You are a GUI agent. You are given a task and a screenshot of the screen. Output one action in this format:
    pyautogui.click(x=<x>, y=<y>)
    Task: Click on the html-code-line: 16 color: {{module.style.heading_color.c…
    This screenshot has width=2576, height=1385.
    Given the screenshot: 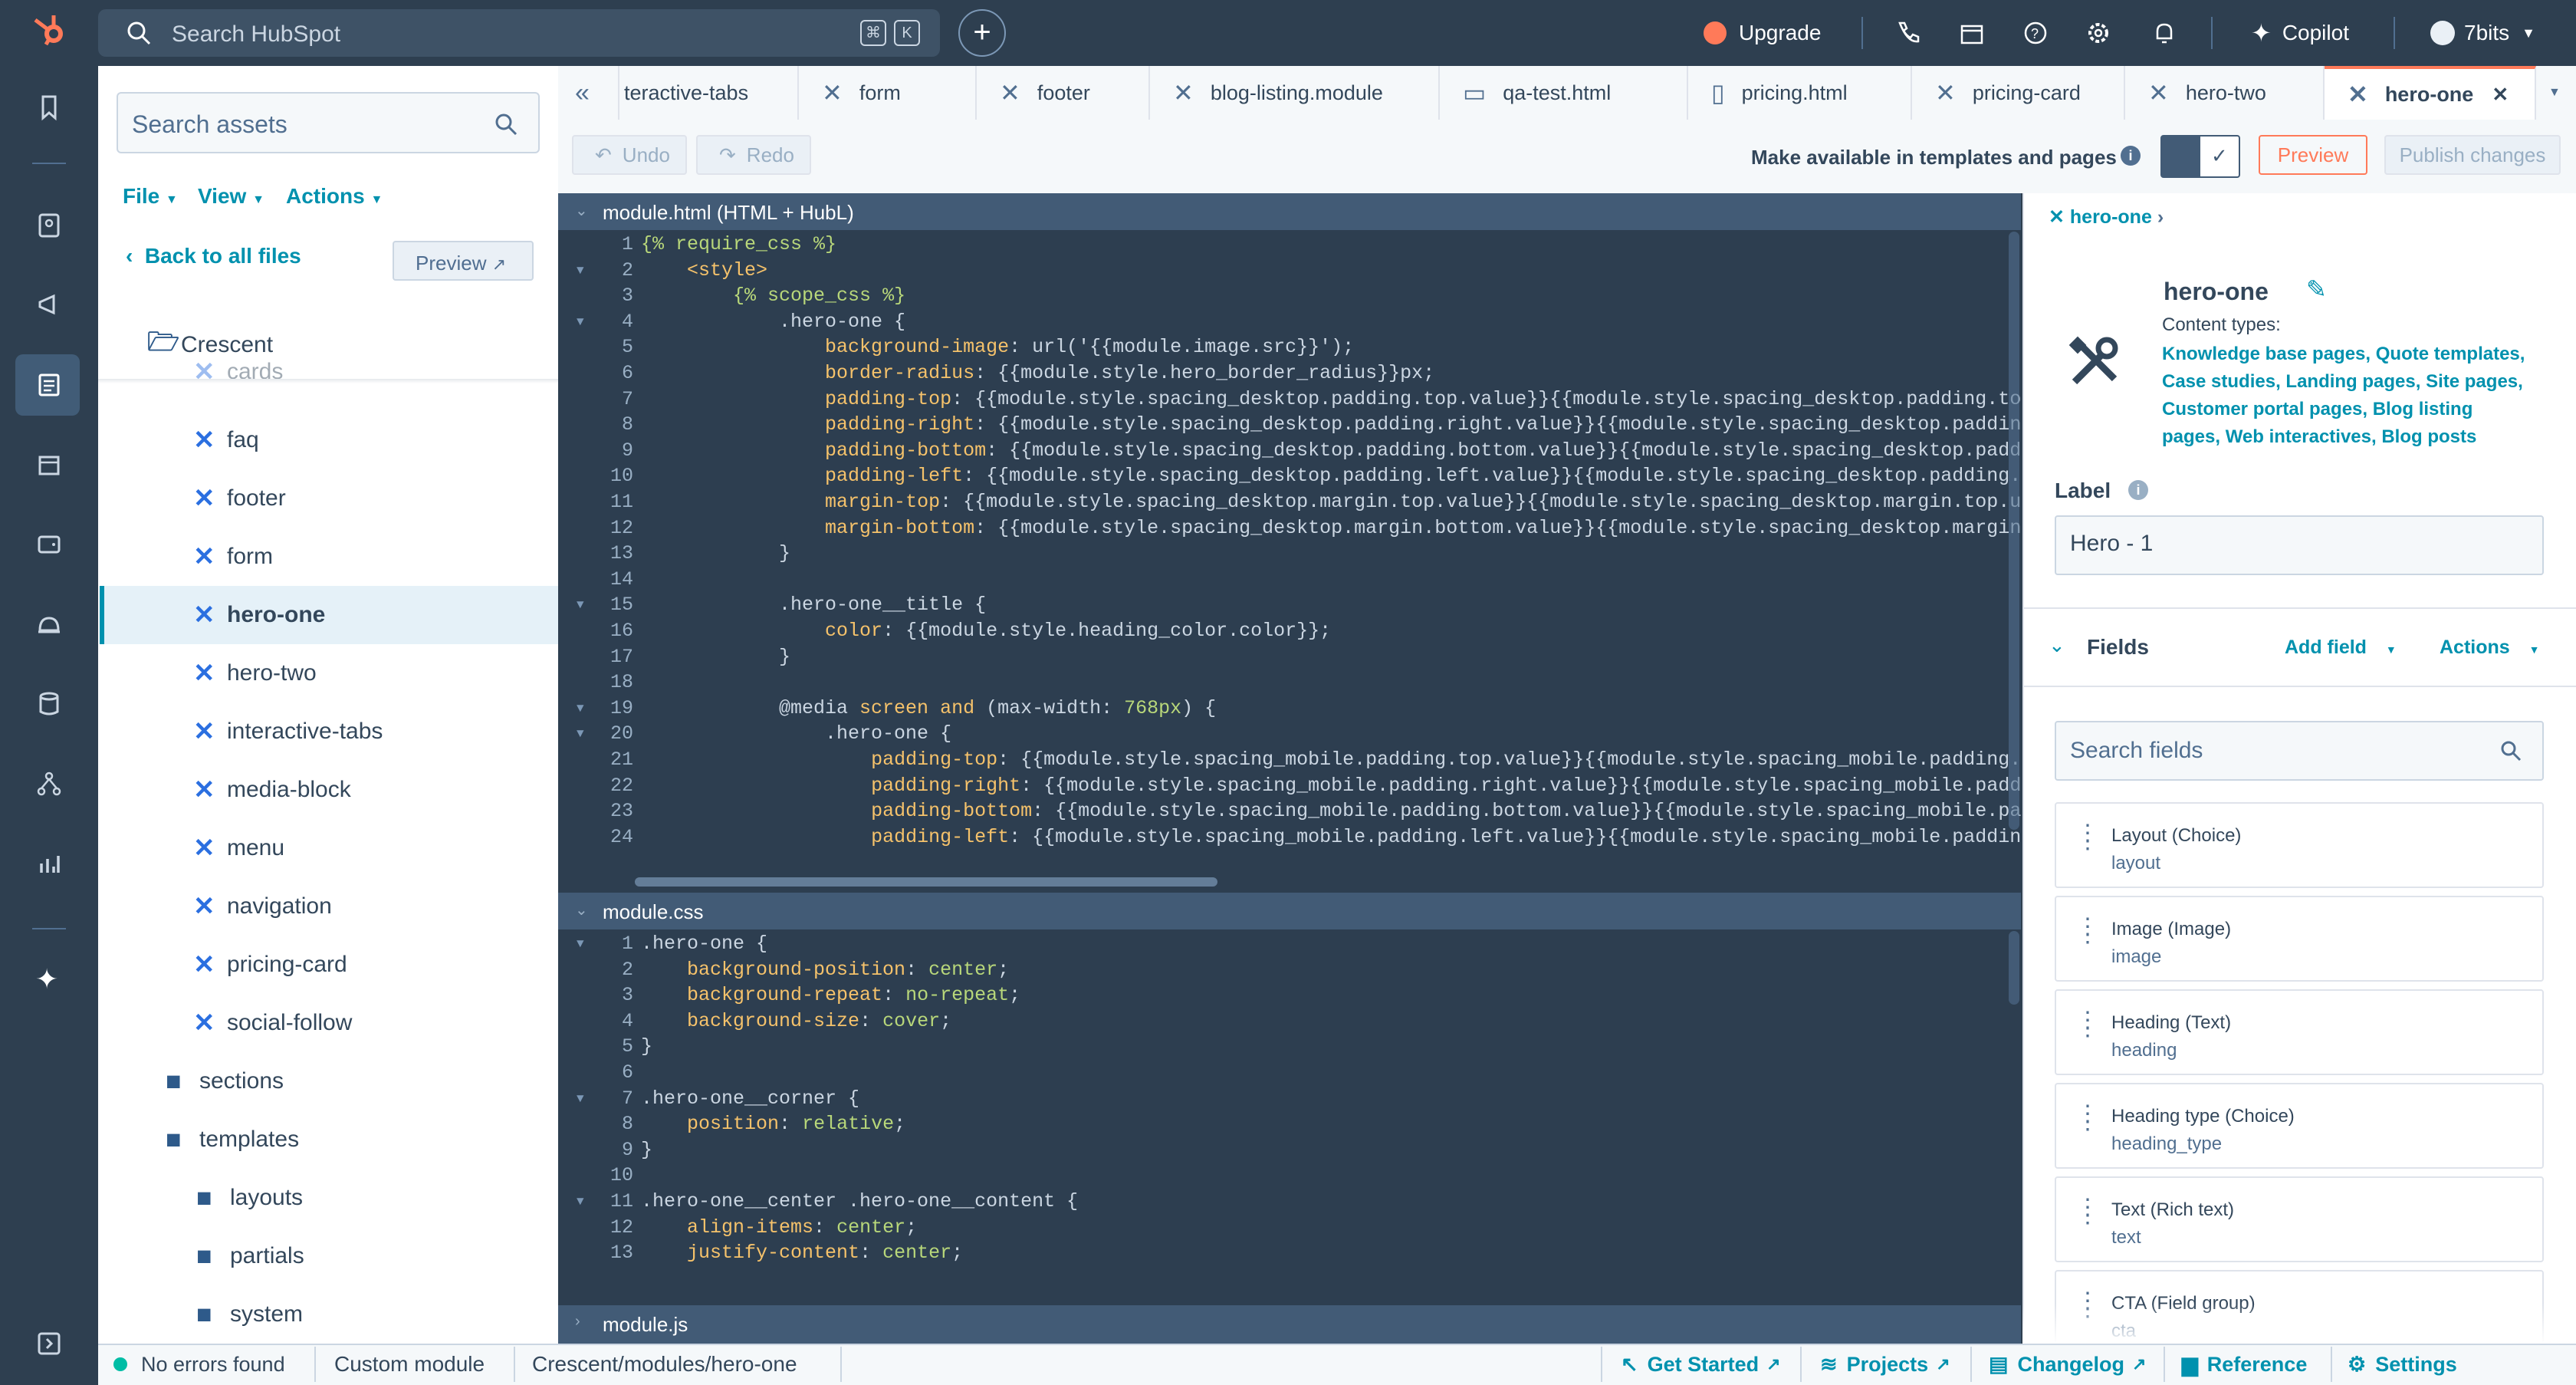 What is the action you would take?
    pyautogui.click(x=1290, y=634)
    